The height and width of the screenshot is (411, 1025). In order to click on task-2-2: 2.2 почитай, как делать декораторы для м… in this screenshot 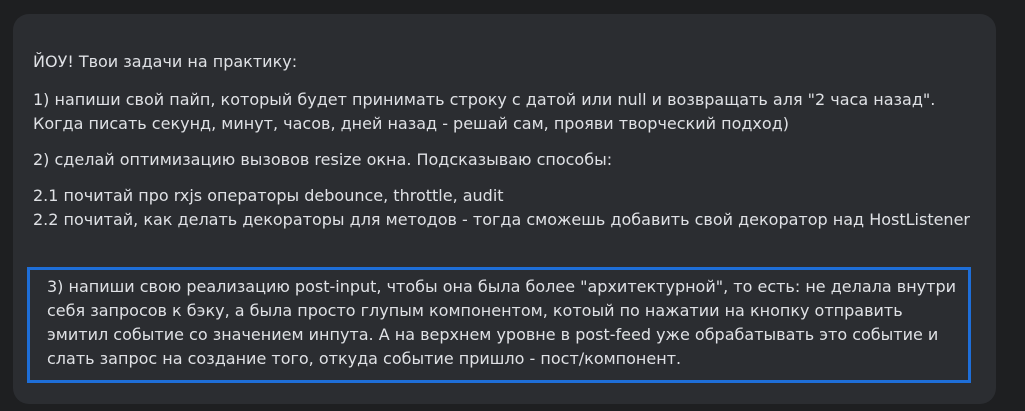, I will do `click(501, 219)`.